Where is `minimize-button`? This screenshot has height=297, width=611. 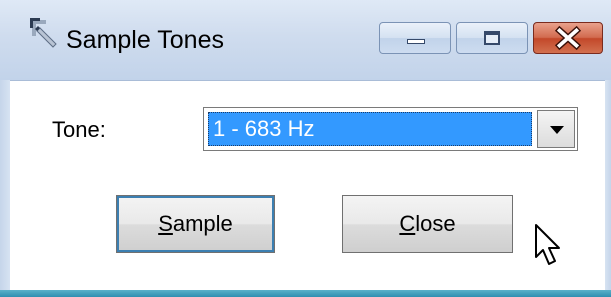
minimize-button is located at coordinates (415, 38).